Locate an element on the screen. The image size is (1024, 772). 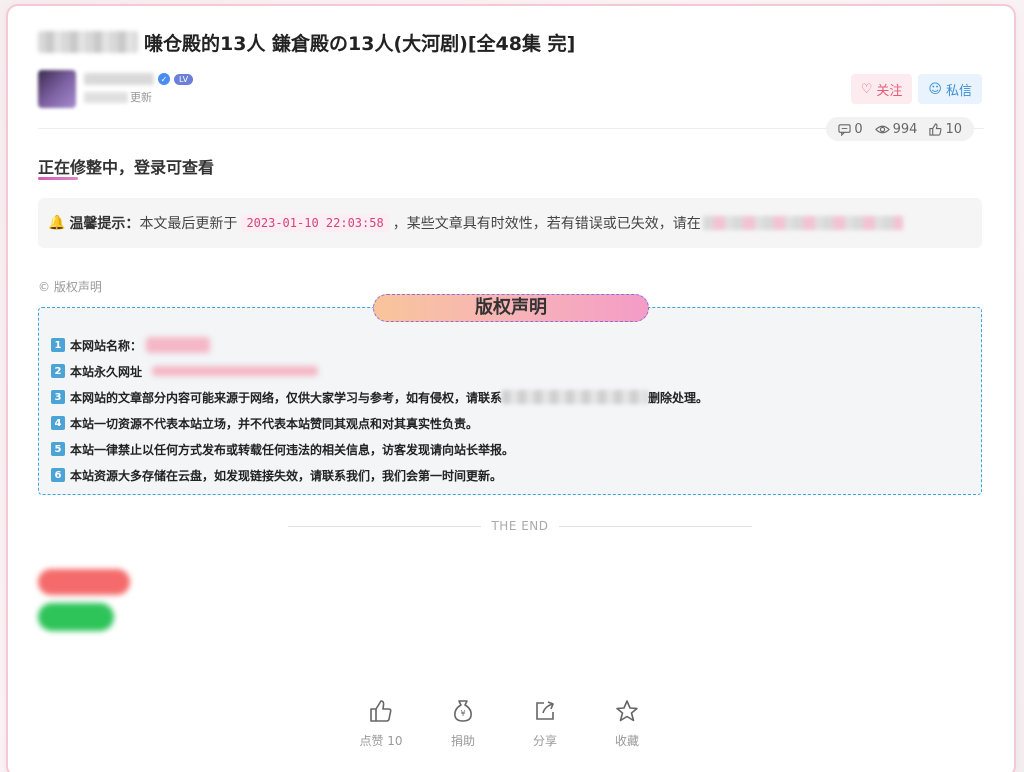
end-rule-right is located at coordinates (655, 526).